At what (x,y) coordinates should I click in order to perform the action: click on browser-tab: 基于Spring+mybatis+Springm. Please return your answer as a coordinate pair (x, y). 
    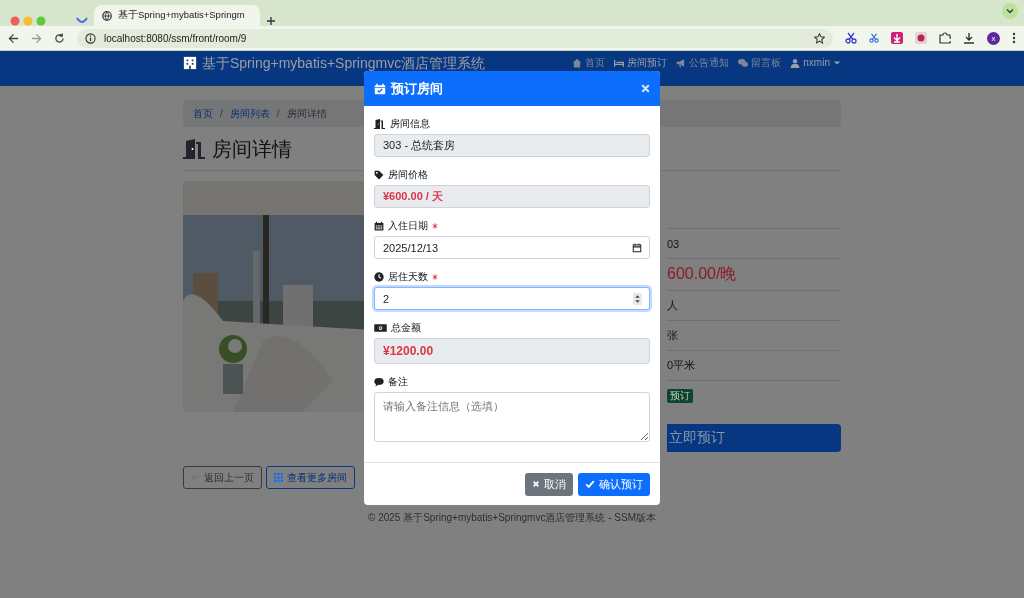
    Looking at the image, I should click on (177, 15).